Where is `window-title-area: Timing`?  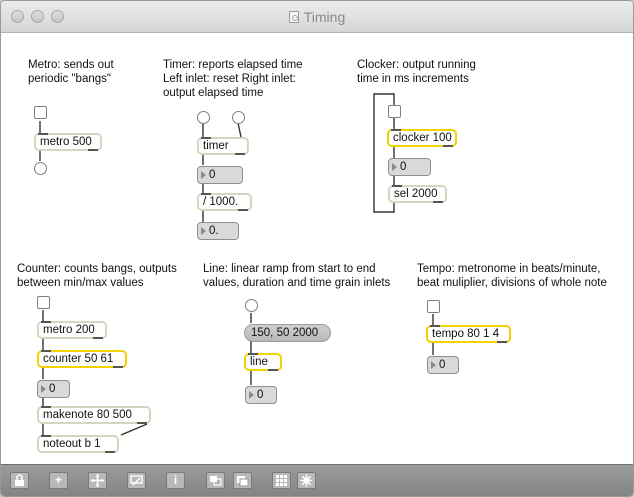
window-title-area: Timing is located at coordinates (317, 17).